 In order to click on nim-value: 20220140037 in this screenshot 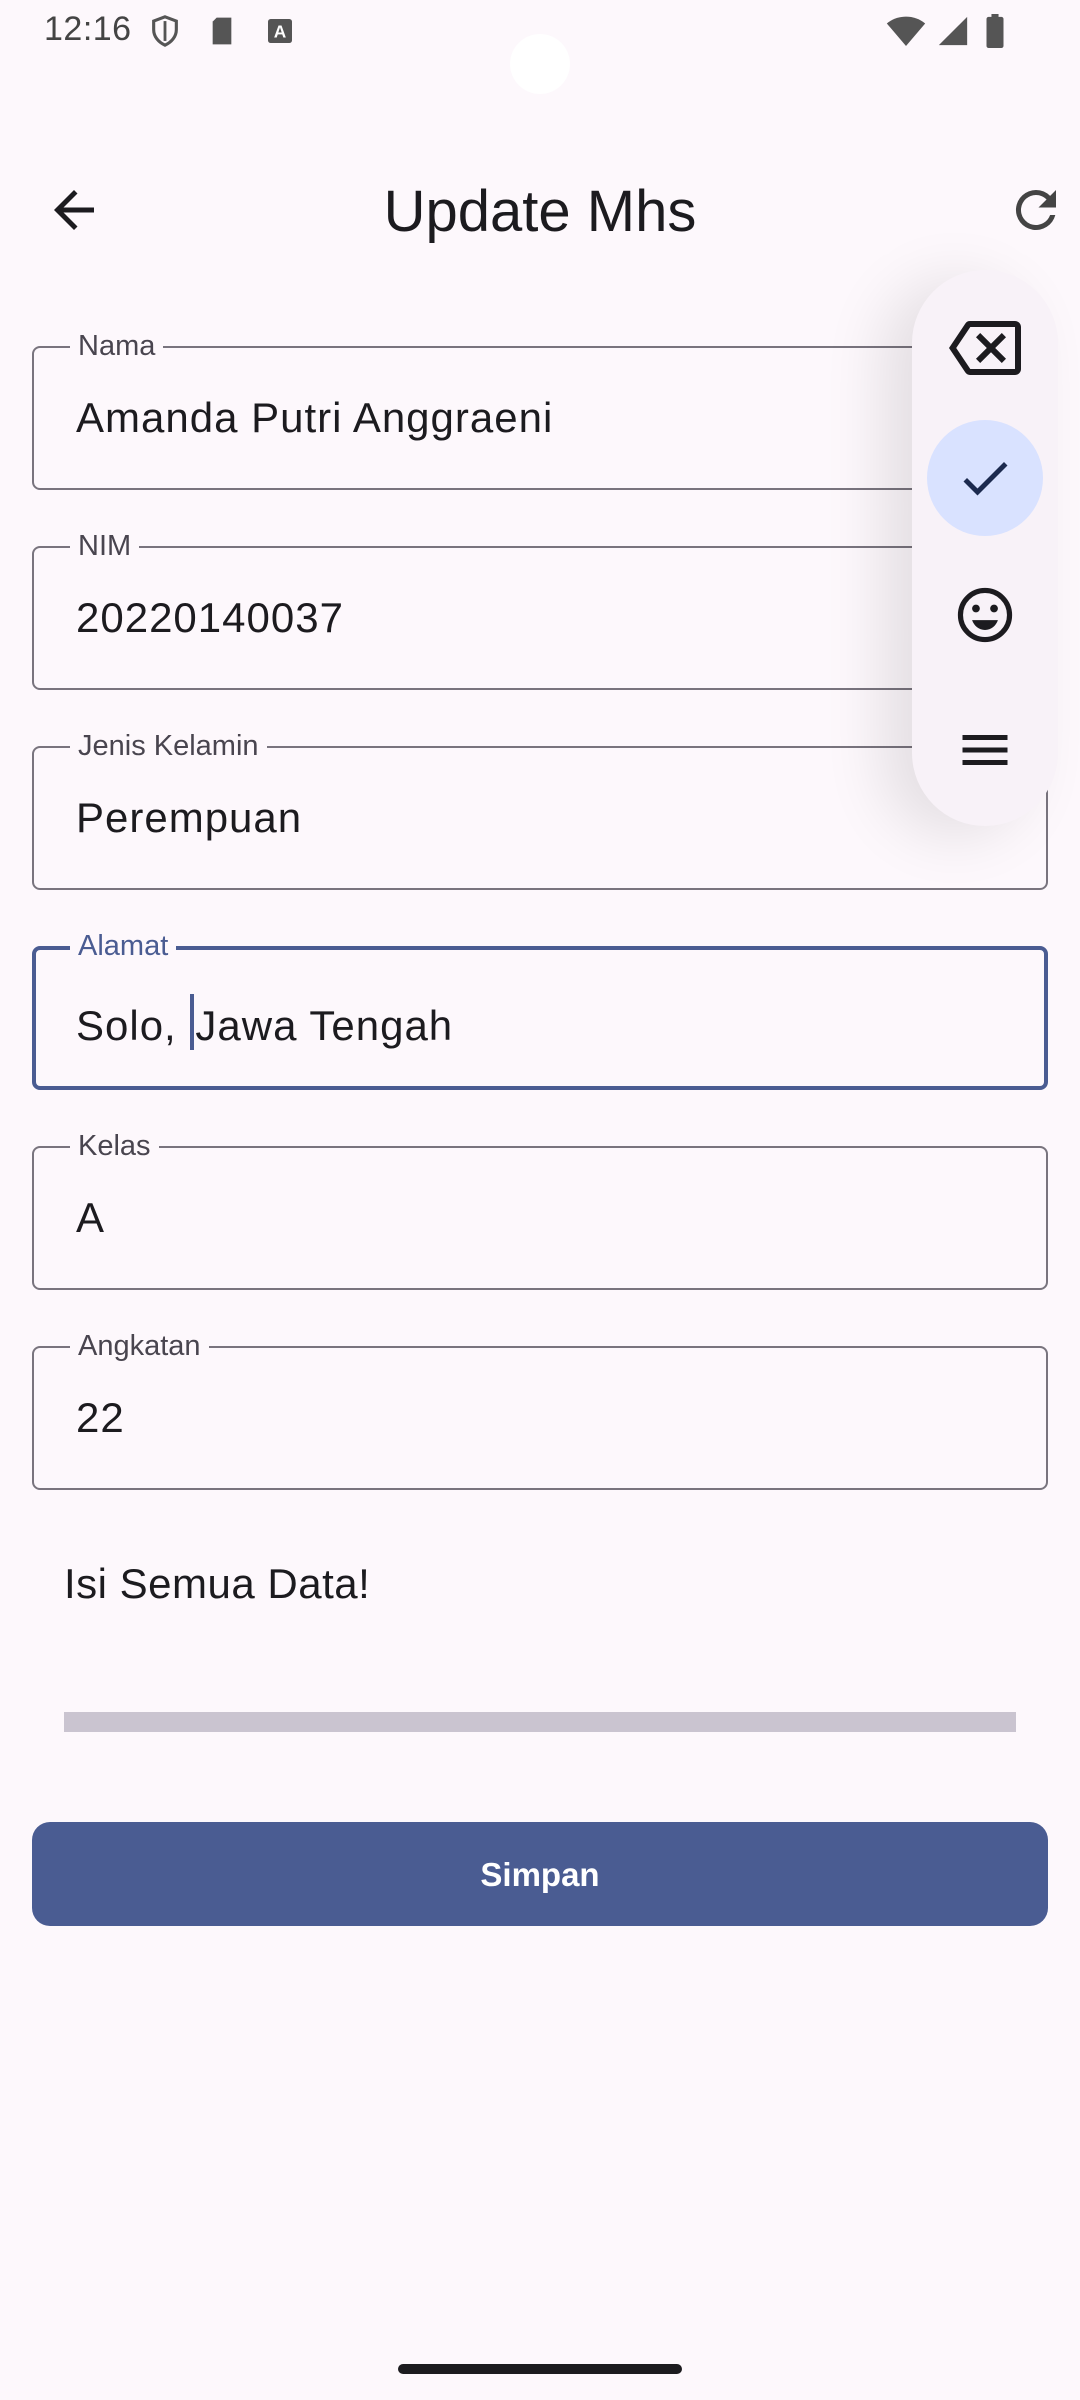, I will do `click(210, 617)`.